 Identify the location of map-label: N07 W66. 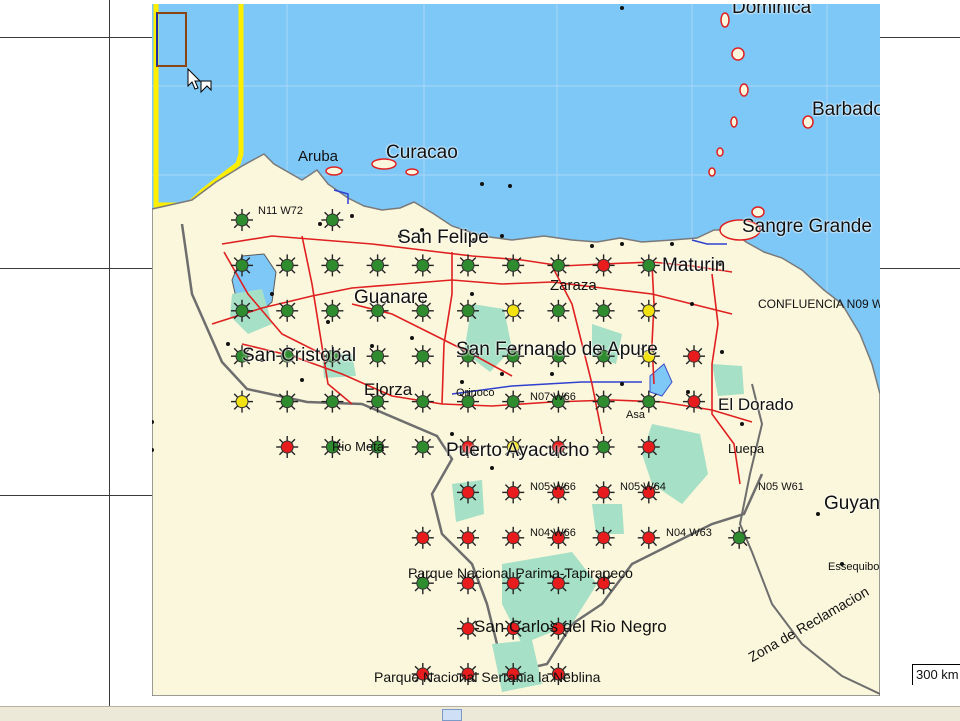
(553, 397).